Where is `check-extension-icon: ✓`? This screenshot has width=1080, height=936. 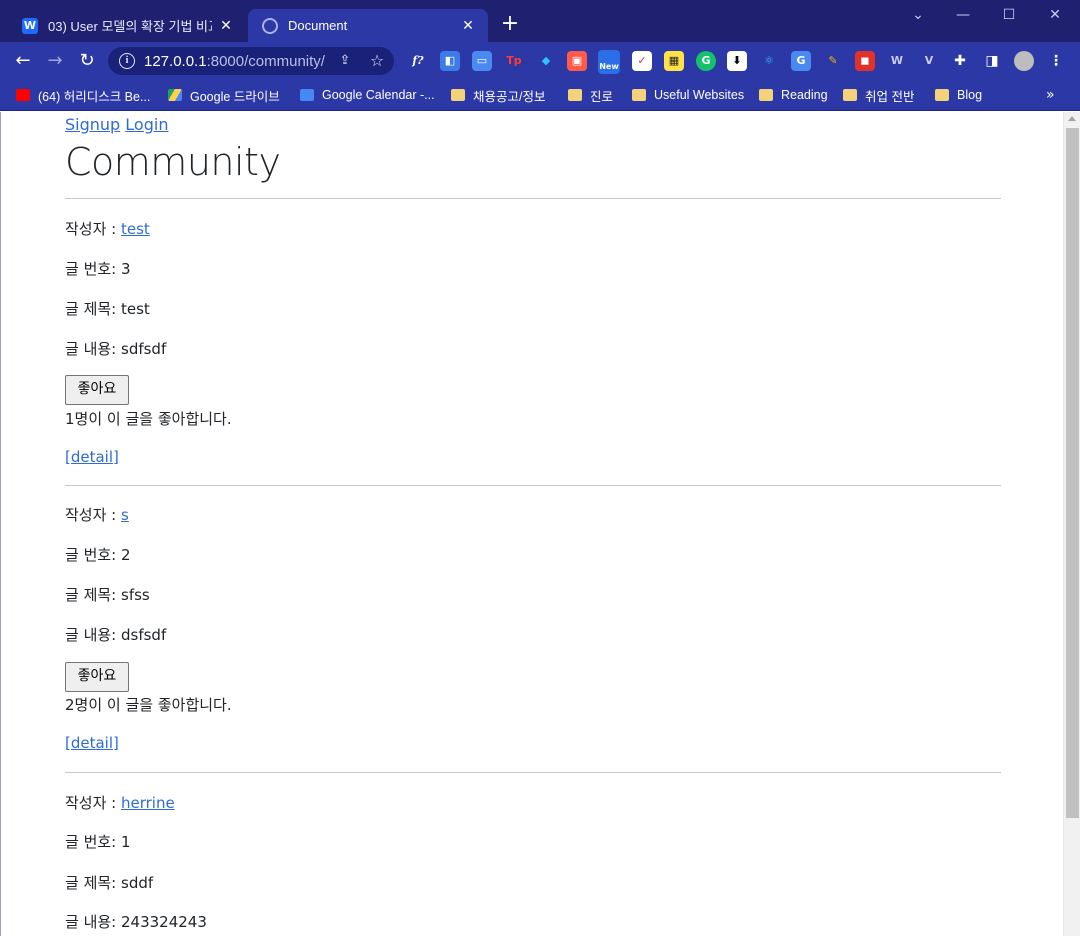
check-extension-icon: ✓ is located at coordinates (642, 61).